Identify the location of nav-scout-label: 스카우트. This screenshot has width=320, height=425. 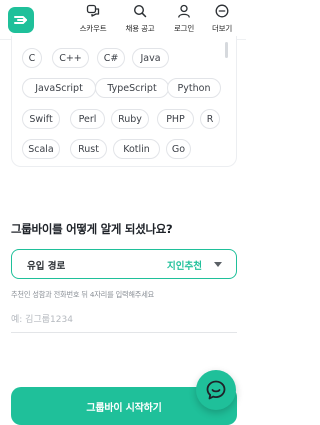
(93, 28).